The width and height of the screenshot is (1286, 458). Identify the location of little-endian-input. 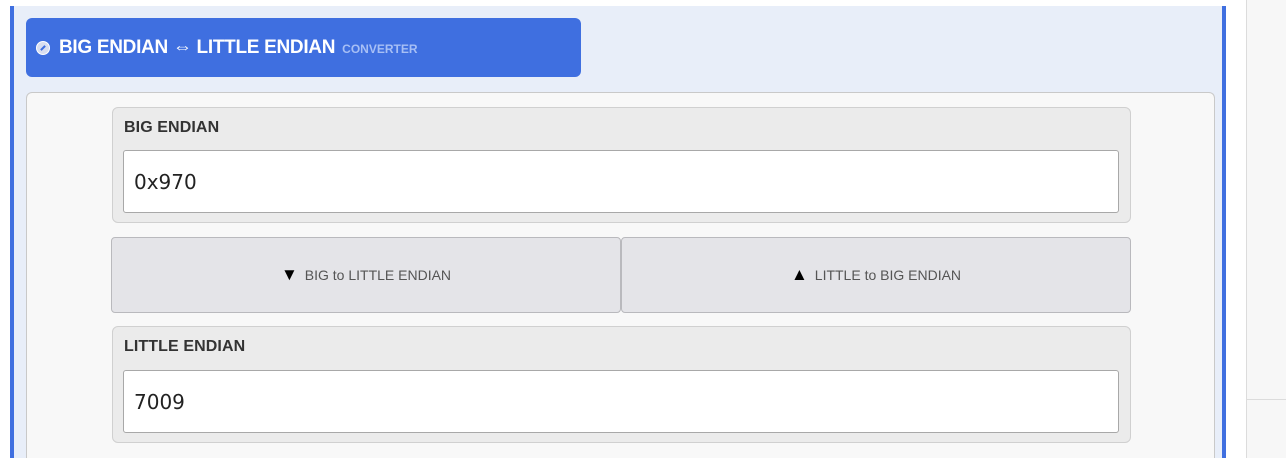
(621, 401).